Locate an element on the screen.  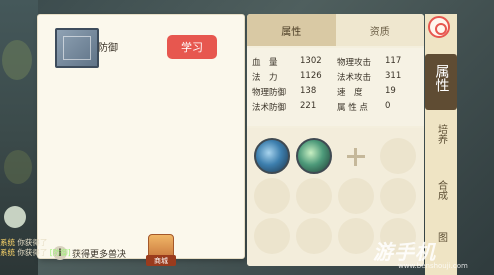
stat-label-hp: 血 量 is located at coordinates (265, 62).